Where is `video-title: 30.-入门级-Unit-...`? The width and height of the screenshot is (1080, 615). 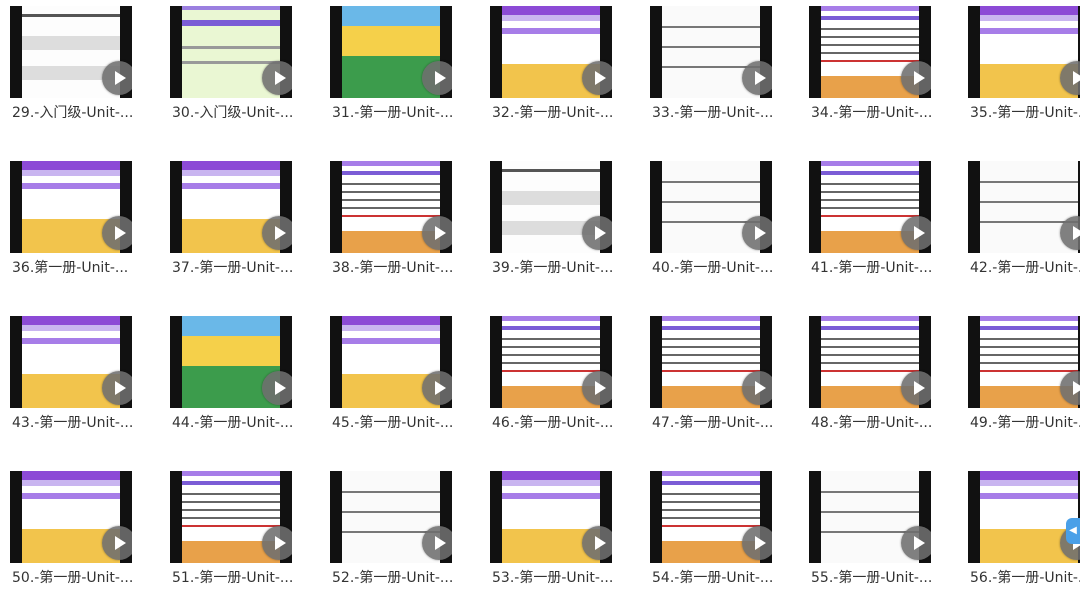
video-title: 30.-入门级-Unit-... is located at coordinates (237, 112).